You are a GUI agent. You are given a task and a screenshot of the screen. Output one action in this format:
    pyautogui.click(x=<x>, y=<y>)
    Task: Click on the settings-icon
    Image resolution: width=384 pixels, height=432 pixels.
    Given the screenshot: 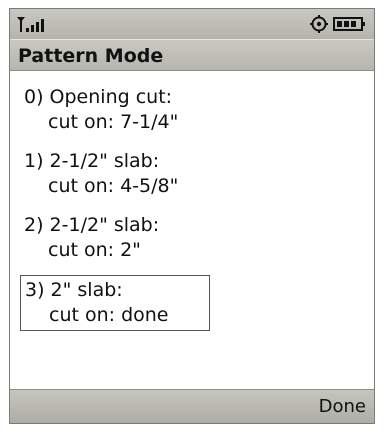 What is the action you would take?
    pyautogui.click(x=319, y=24)
    